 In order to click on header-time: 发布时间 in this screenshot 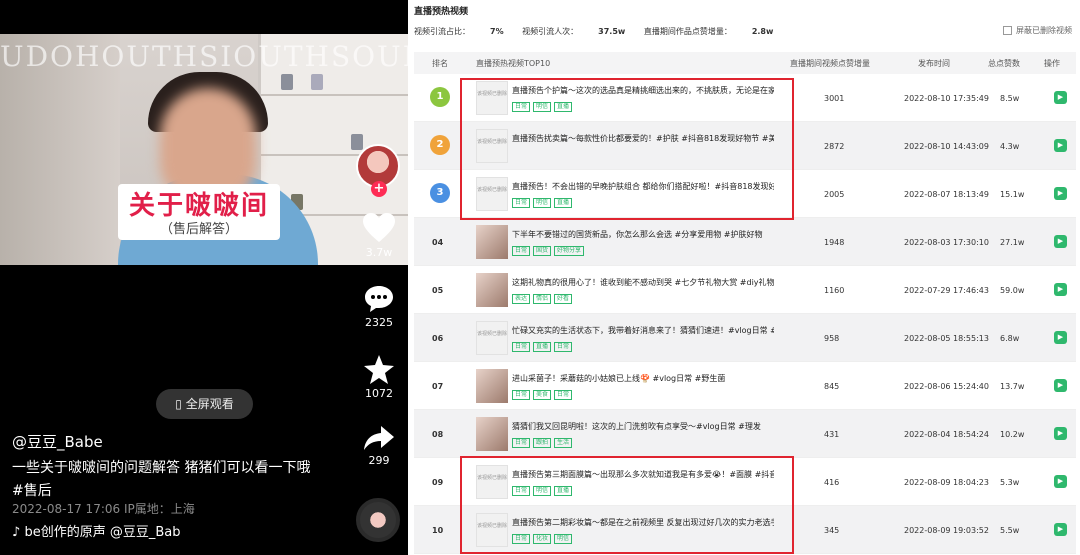, I will do `click(934, 63)`.